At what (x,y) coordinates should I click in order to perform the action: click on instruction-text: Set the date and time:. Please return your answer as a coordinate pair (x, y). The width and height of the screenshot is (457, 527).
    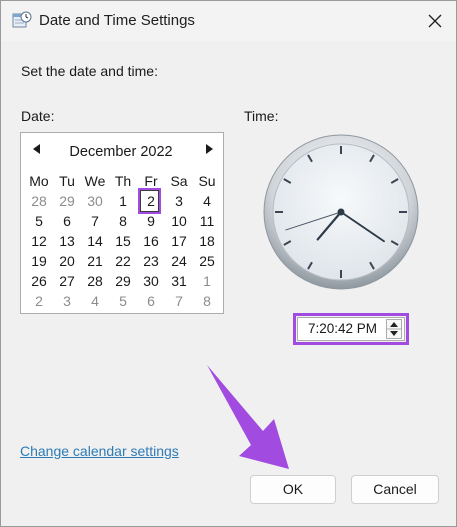
    Looking at the image, I should click on (89, 71).